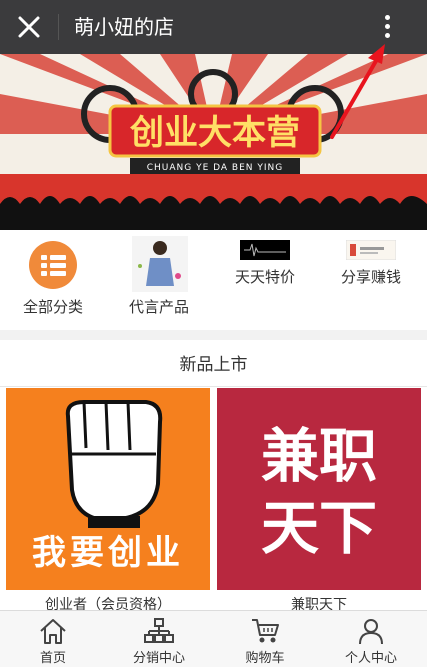 This screenshot has width=427, height=667. I want to click on page-title: 萌小妞的店, so click(124, 27).